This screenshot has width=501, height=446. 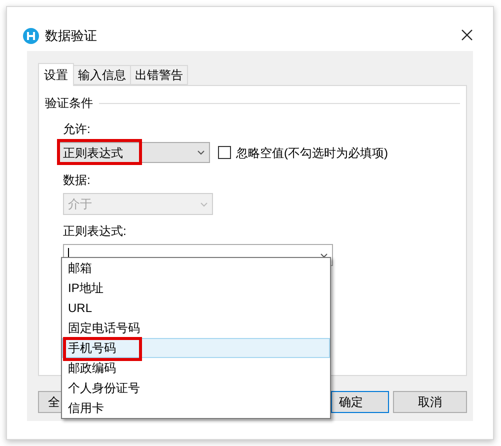 I want to click on ignore-blank-label: 忽略空值(不勾选时为必填项), so click(x=312, y=153).